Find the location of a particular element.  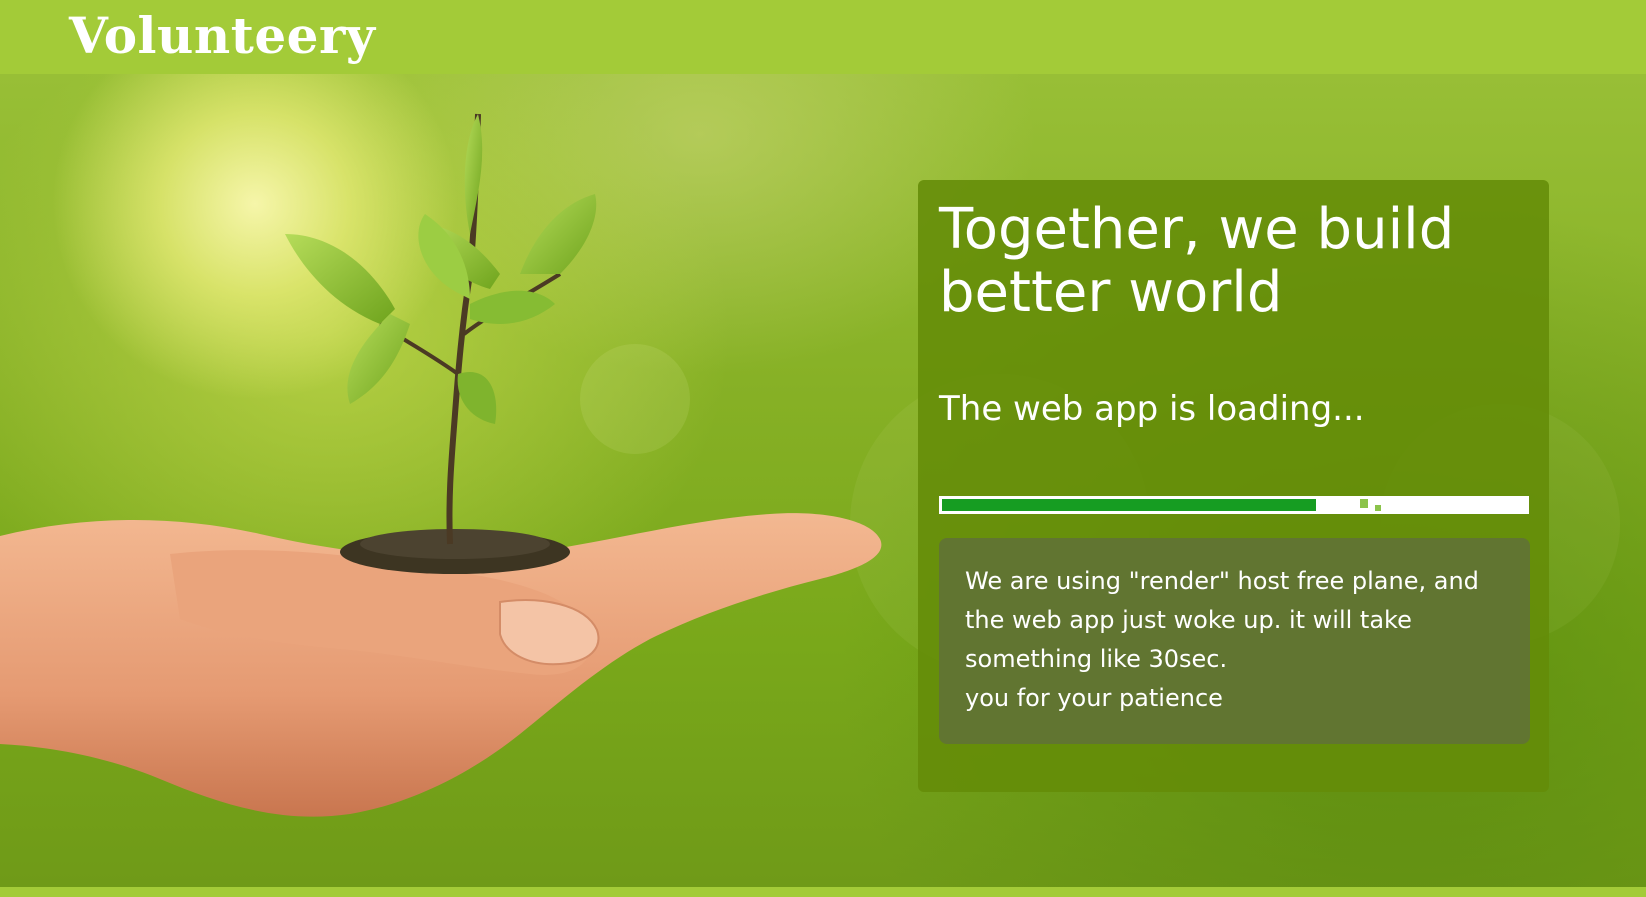

notice-line: you for your patience is located at coordinates (1094, 698).